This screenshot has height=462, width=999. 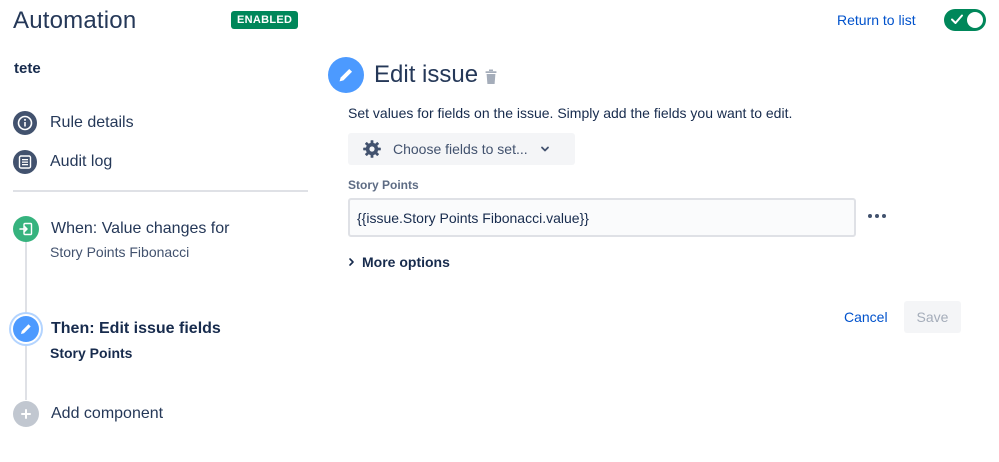 I want to click on list-icon, so click(x=25, y=162).